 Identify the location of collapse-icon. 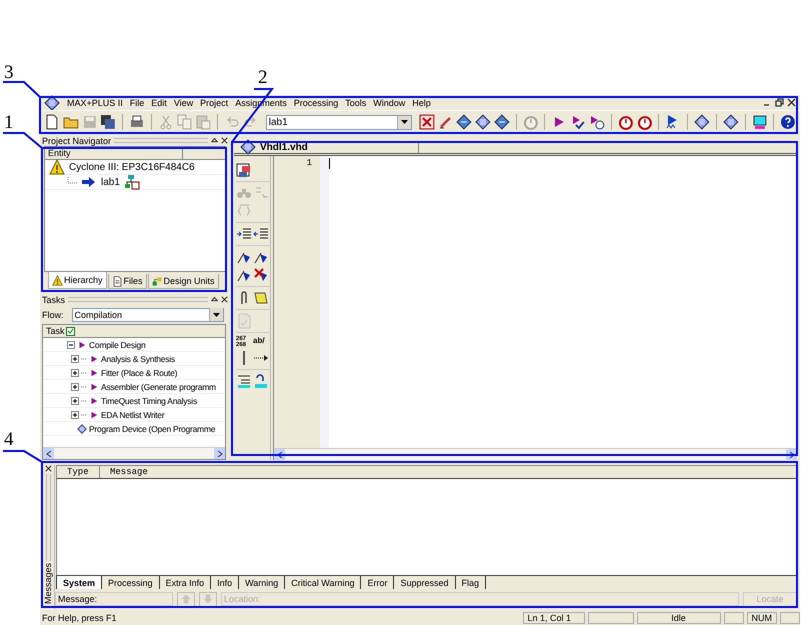
(71, 344).